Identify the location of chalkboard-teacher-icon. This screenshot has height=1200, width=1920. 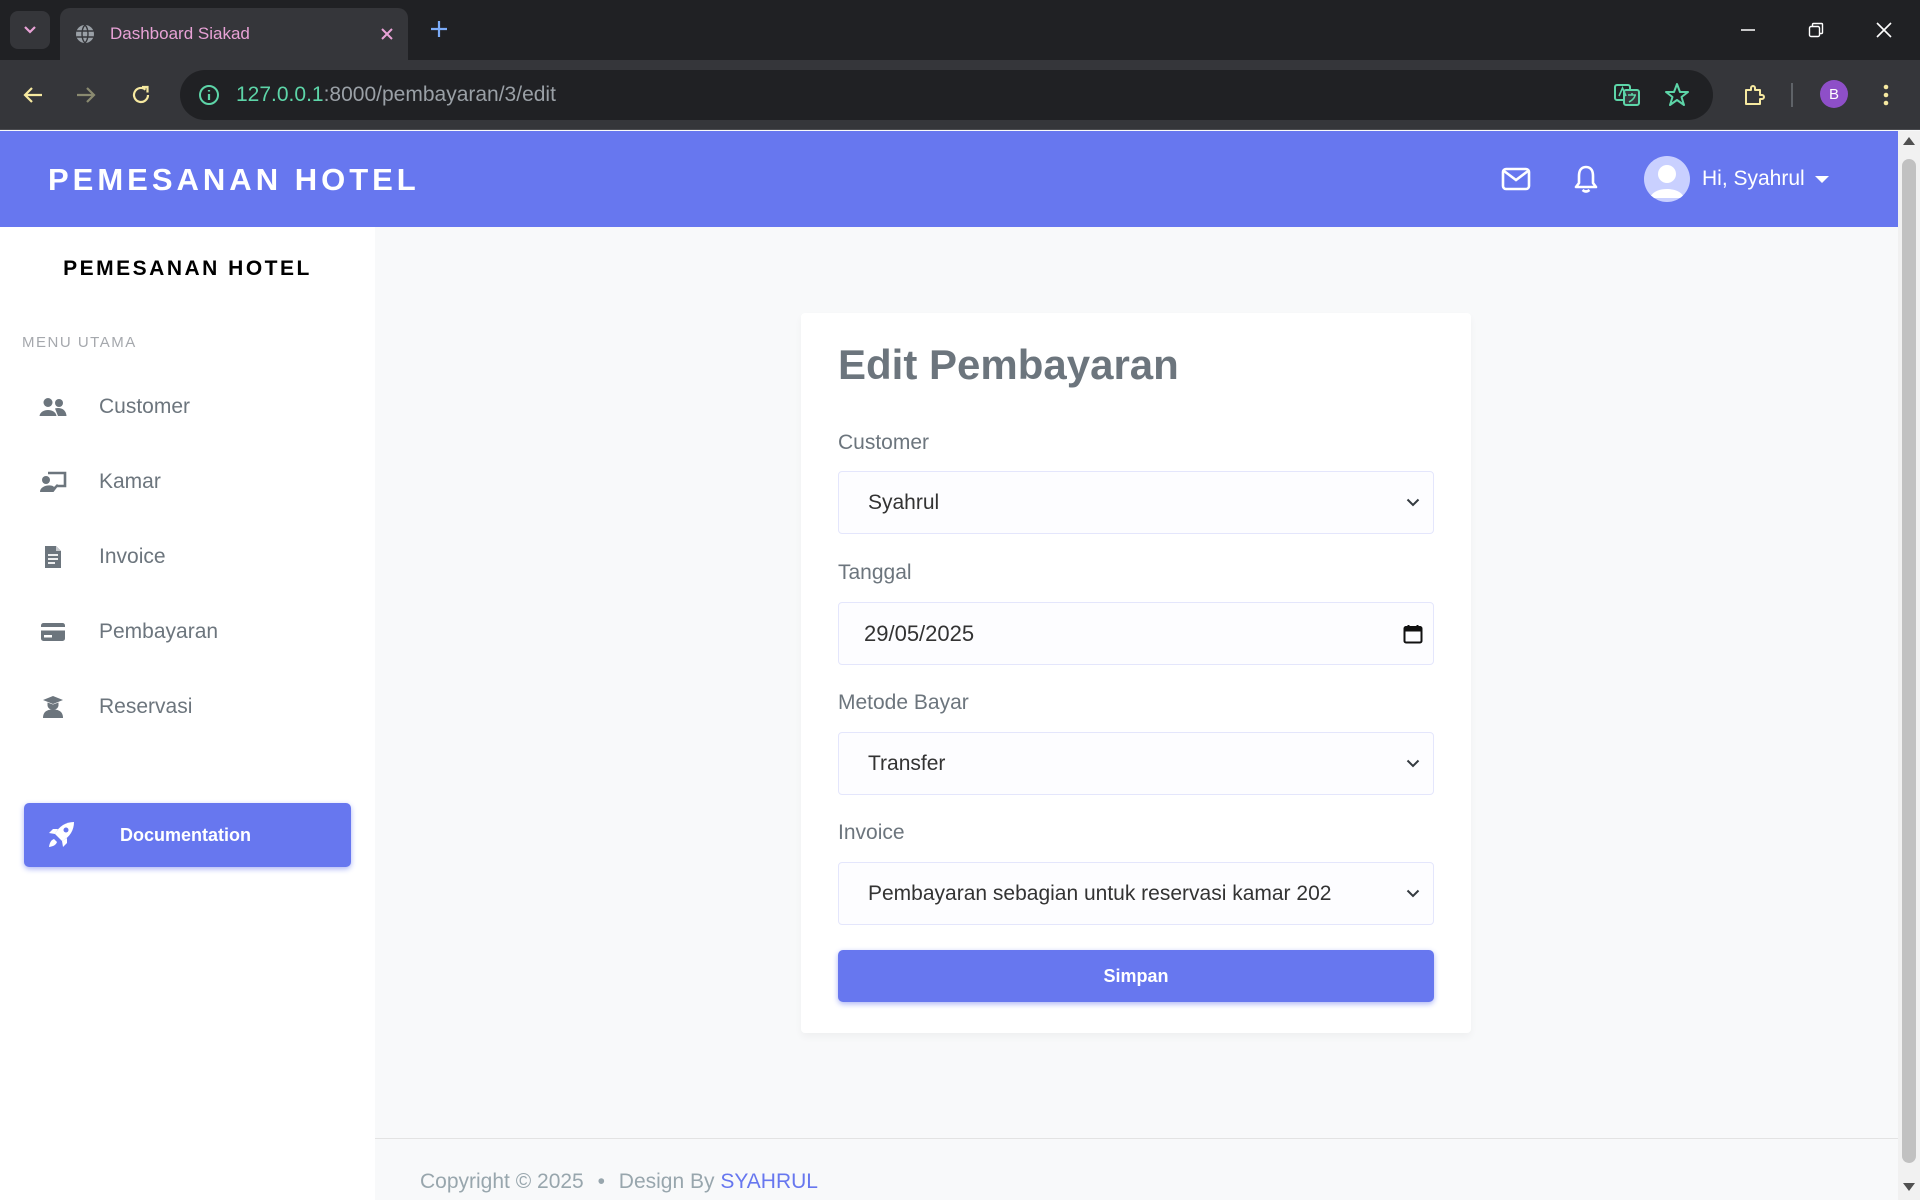
(53, 482).